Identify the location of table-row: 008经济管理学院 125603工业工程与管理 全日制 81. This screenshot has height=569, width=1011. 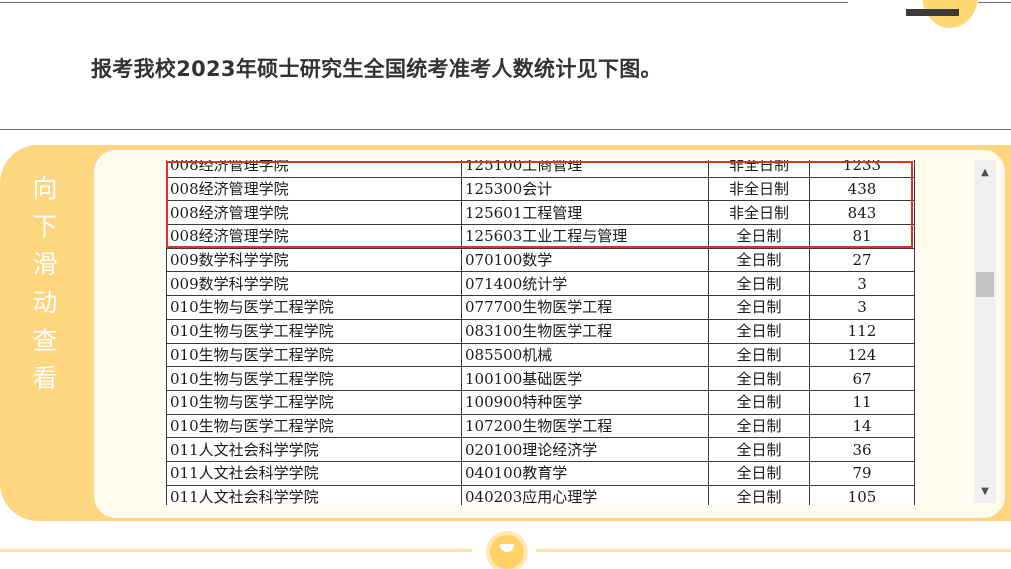
(540, 236).